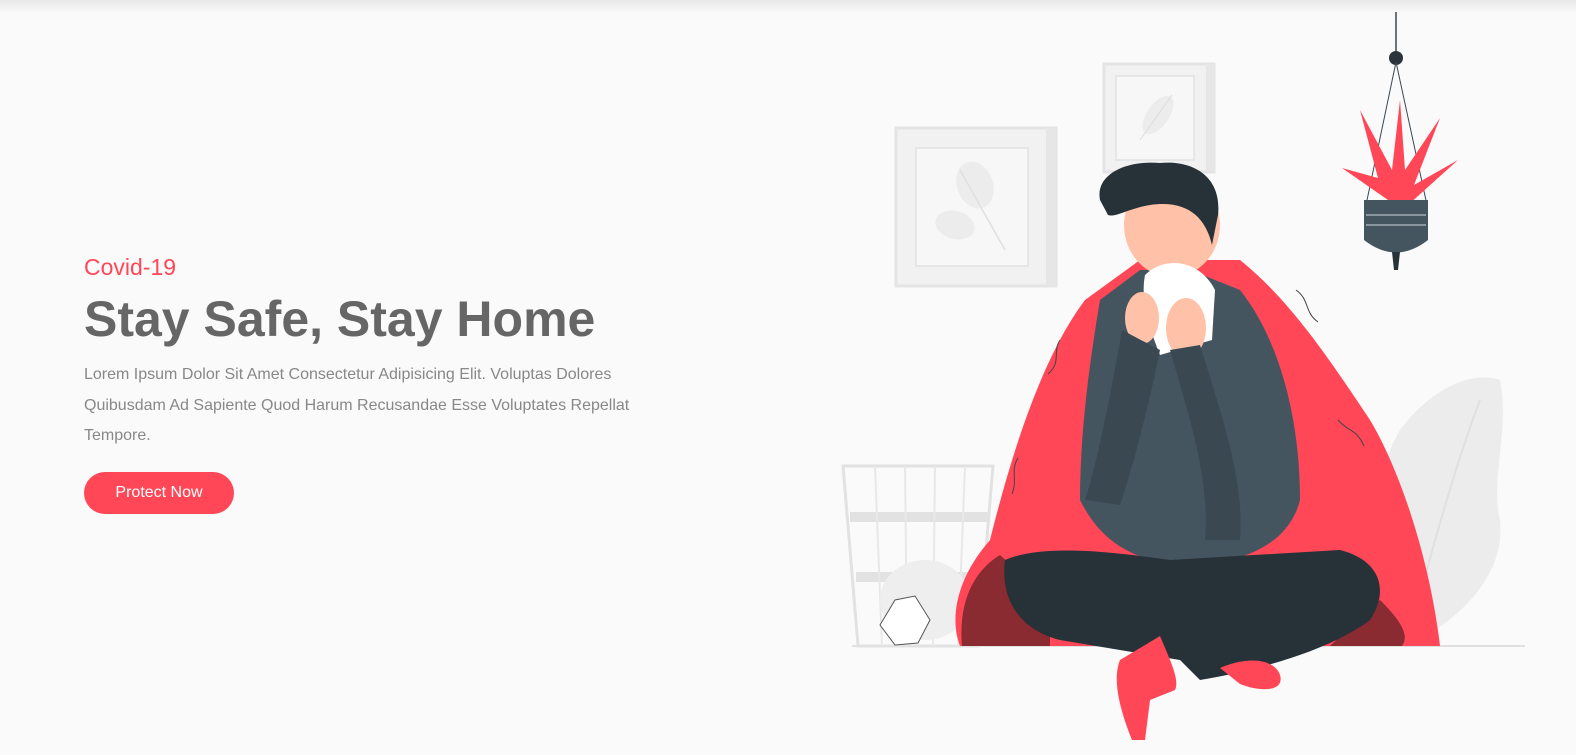  What do you see at coordinates (340, 319) in the screenshot?
I see `hero-title: Stay Safe, Stay Home` at bounding box center [340, 319].